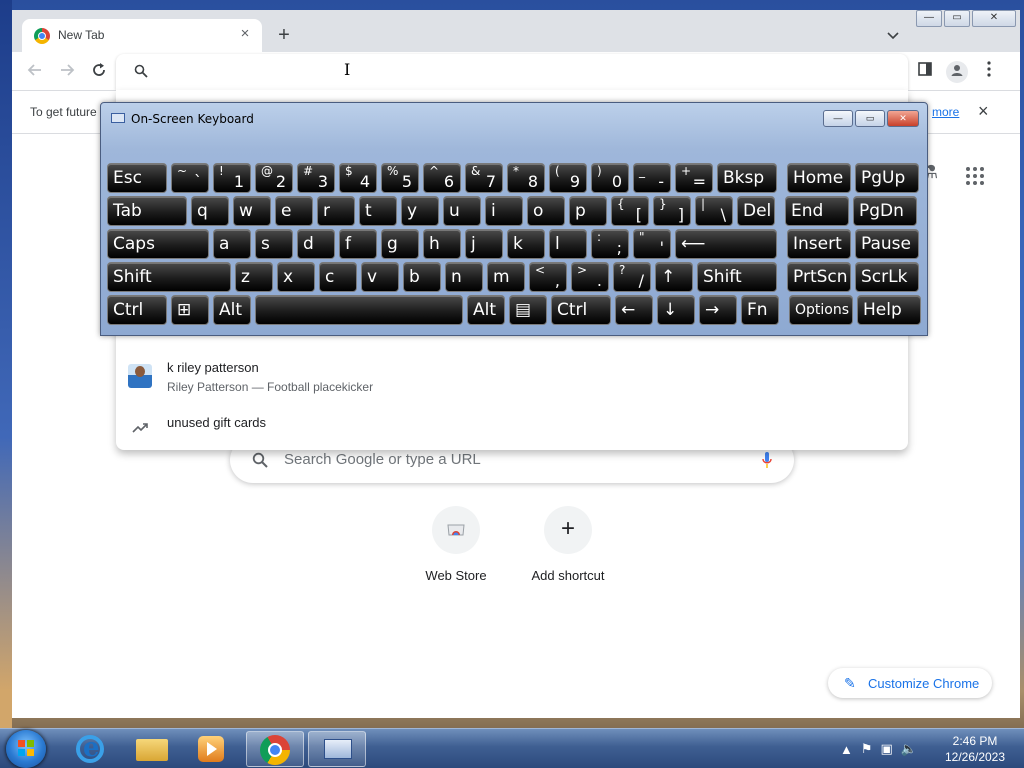 The width and height of the screenshot is (1024, 768). I want to click on key-t: t, so click(378, 211).